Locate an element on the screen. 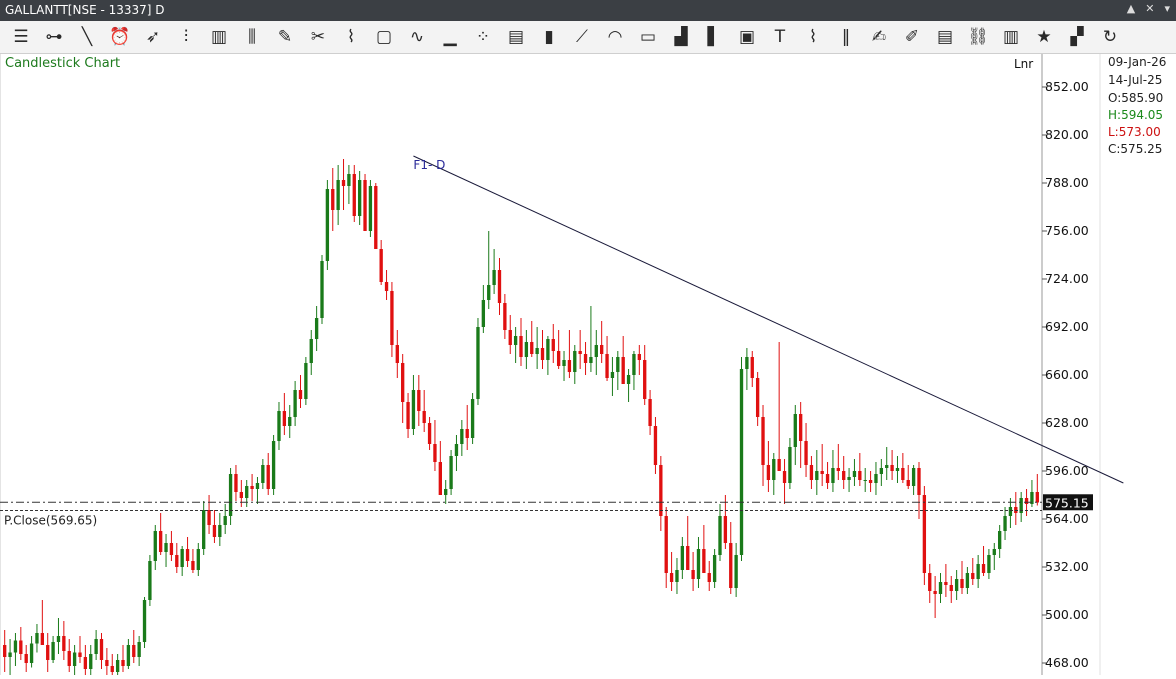 This screenshot has width=1176, height=679. brush-icon: ⌇ is located at coordinates (813, 37).